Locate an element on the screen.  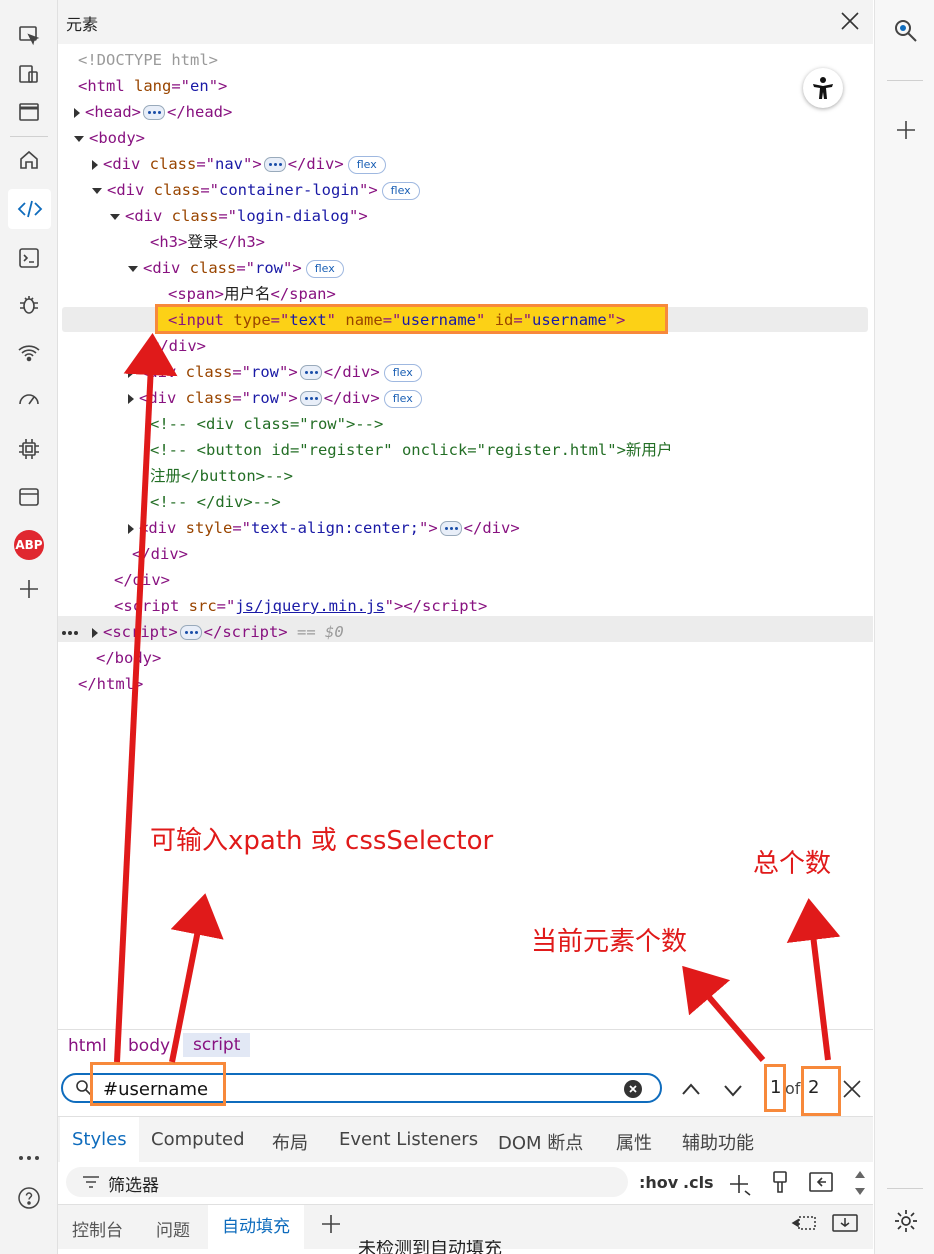
class-button: .cls is located at coordinates (698, 1182).